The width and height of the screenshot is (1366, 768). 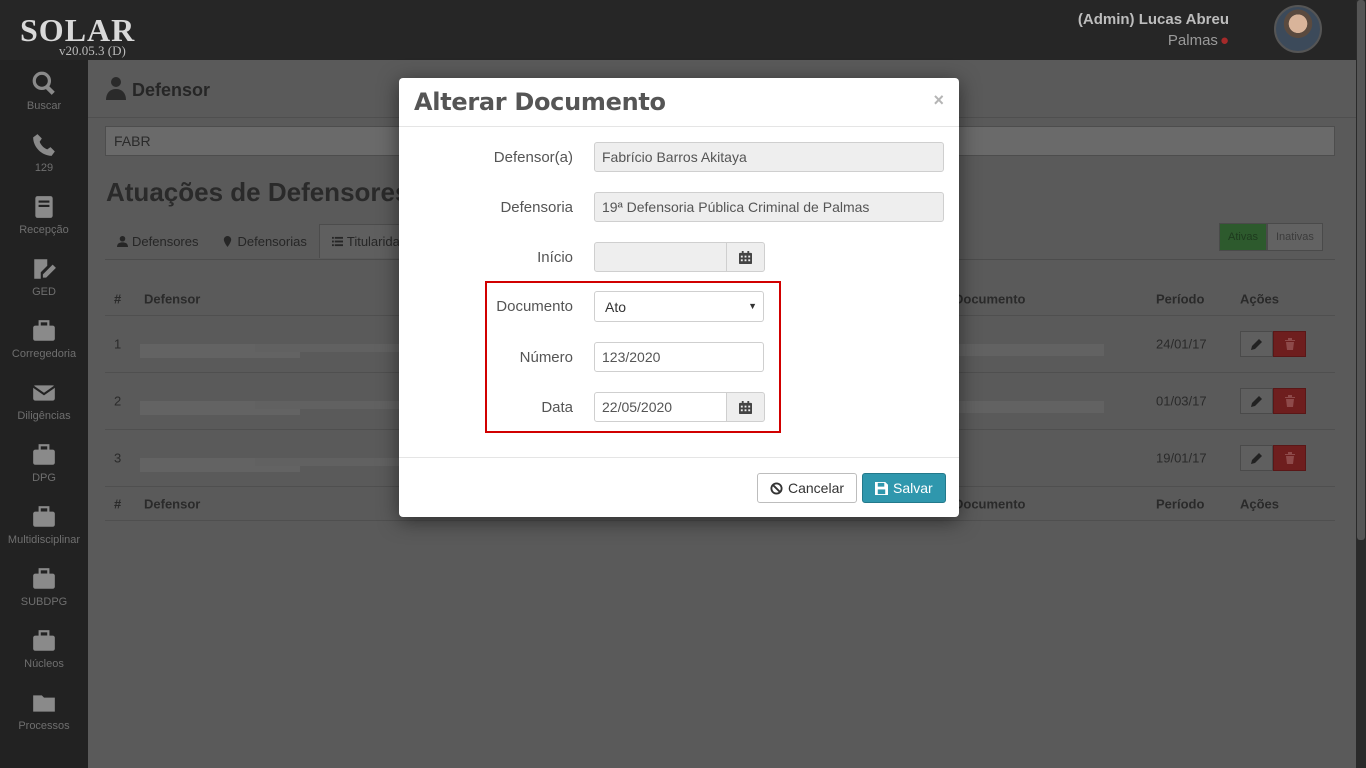 I want to click on sidebar-item-label: Diligências, so click(x=44, y=416).